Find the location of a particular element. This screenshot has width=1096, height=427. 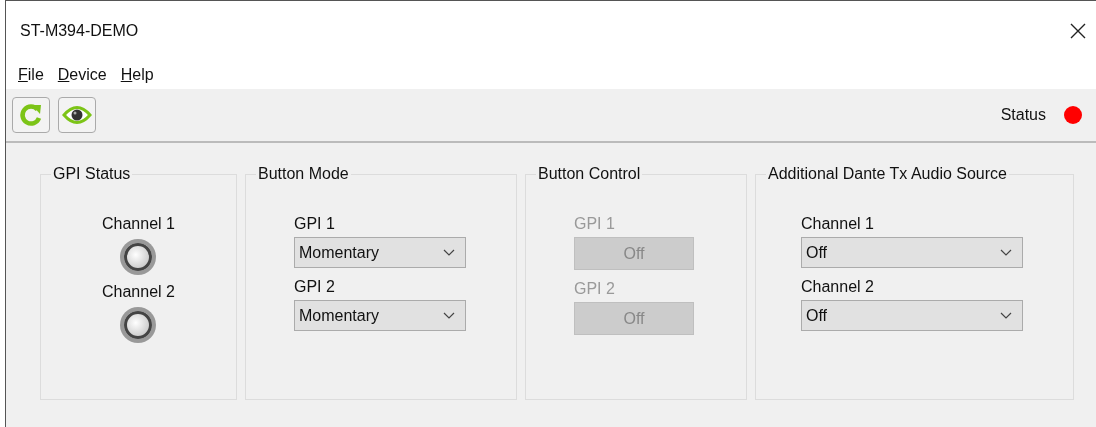

refresh-icon is located at coordinates (31, 115).